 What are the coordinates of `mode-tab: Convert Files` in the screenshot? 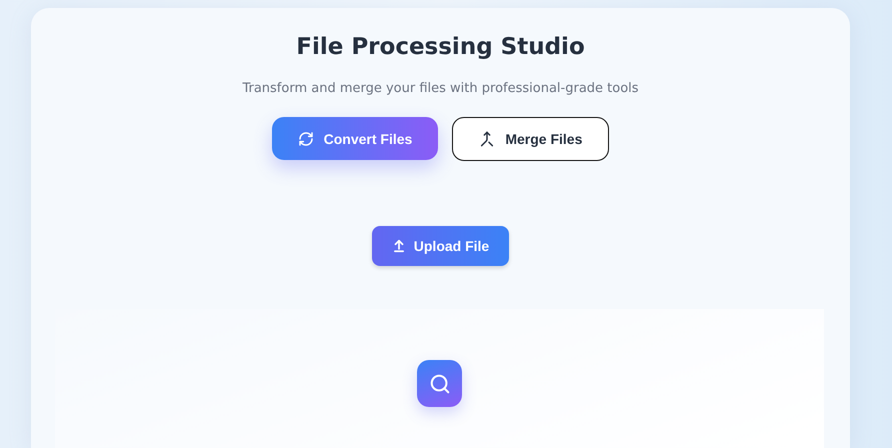 It's located at (355, 138).